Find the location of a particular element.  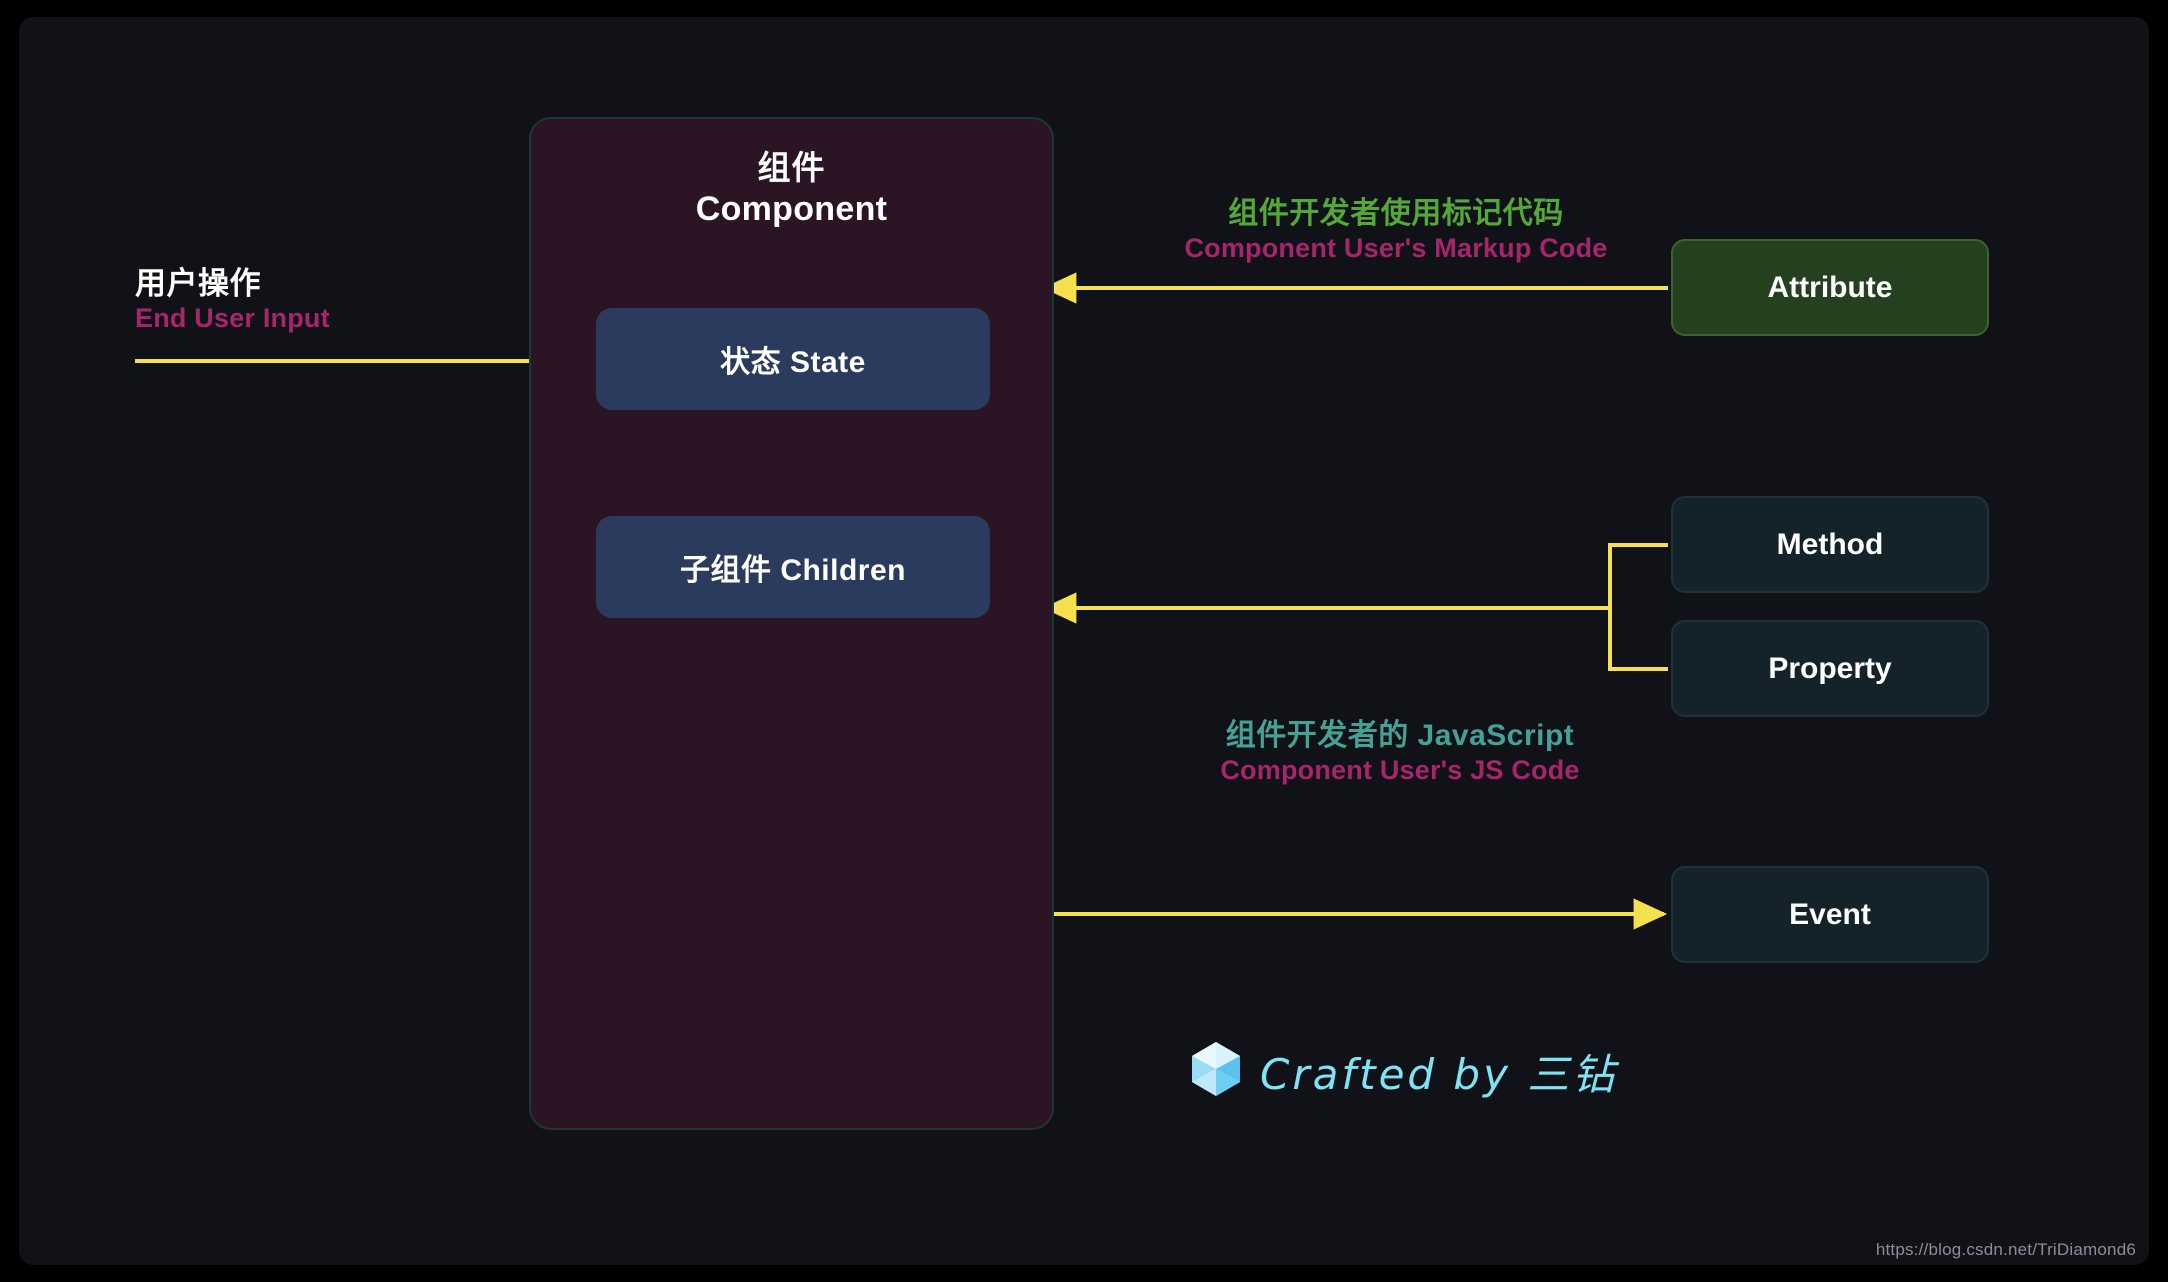

attribute-node-label: Attribute is located at coordinates (1830, 287).